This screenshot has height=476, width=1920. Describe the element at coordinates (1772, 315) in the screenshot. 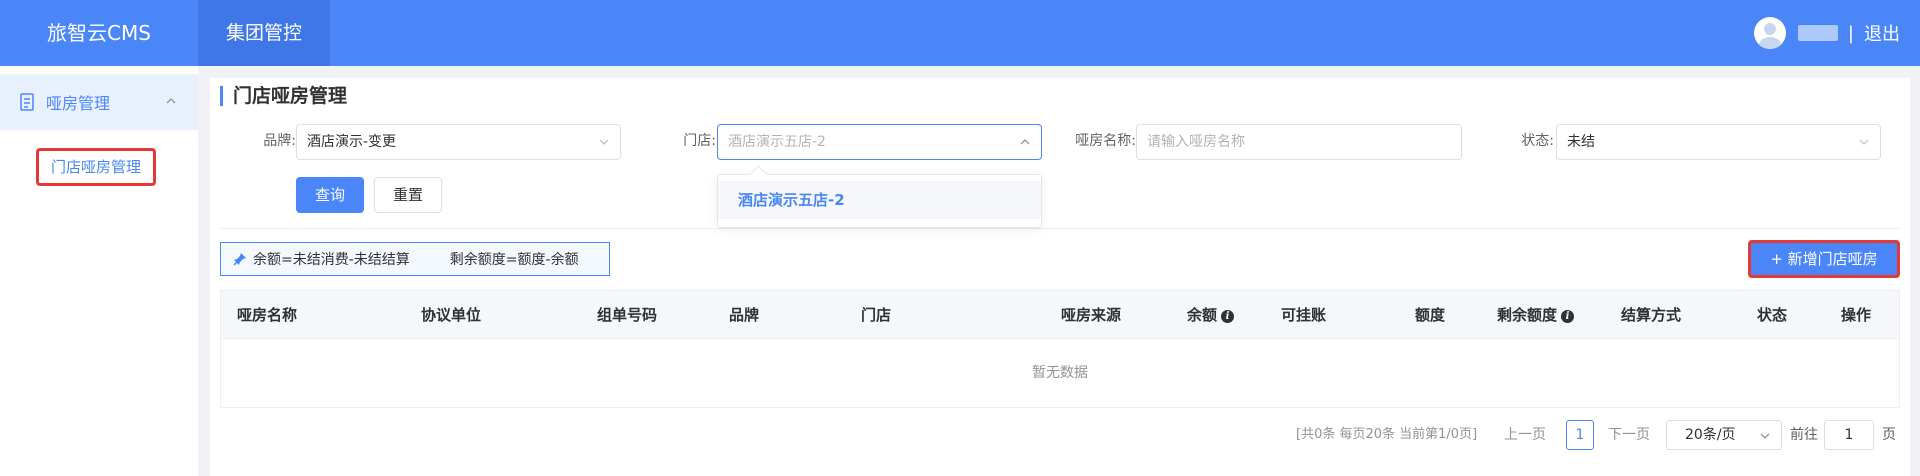

I see `col-status: 状态` at that location.